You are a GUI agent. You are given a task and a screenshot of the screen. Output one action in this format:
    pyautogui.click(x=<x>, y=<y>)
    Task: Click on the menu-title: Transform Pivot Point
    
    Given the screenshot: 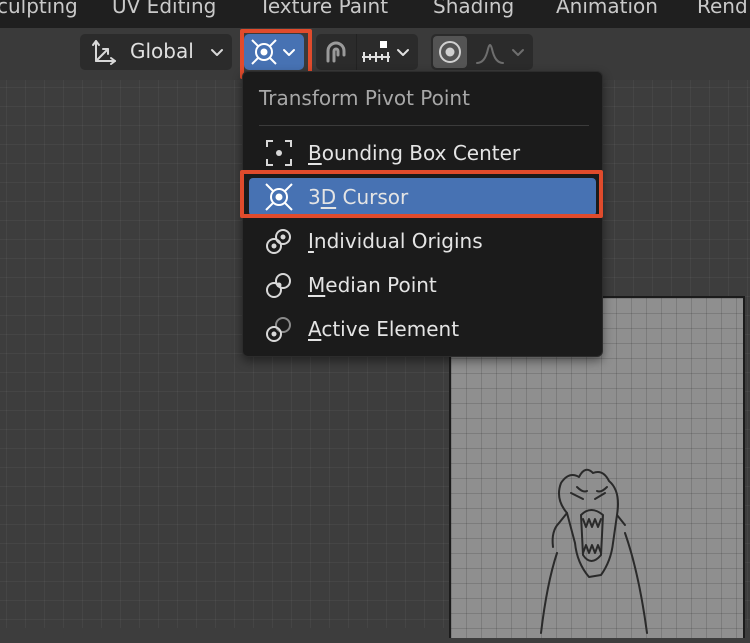 What is the action you would take?
    pyautogui.click(x=364, y=98)
    